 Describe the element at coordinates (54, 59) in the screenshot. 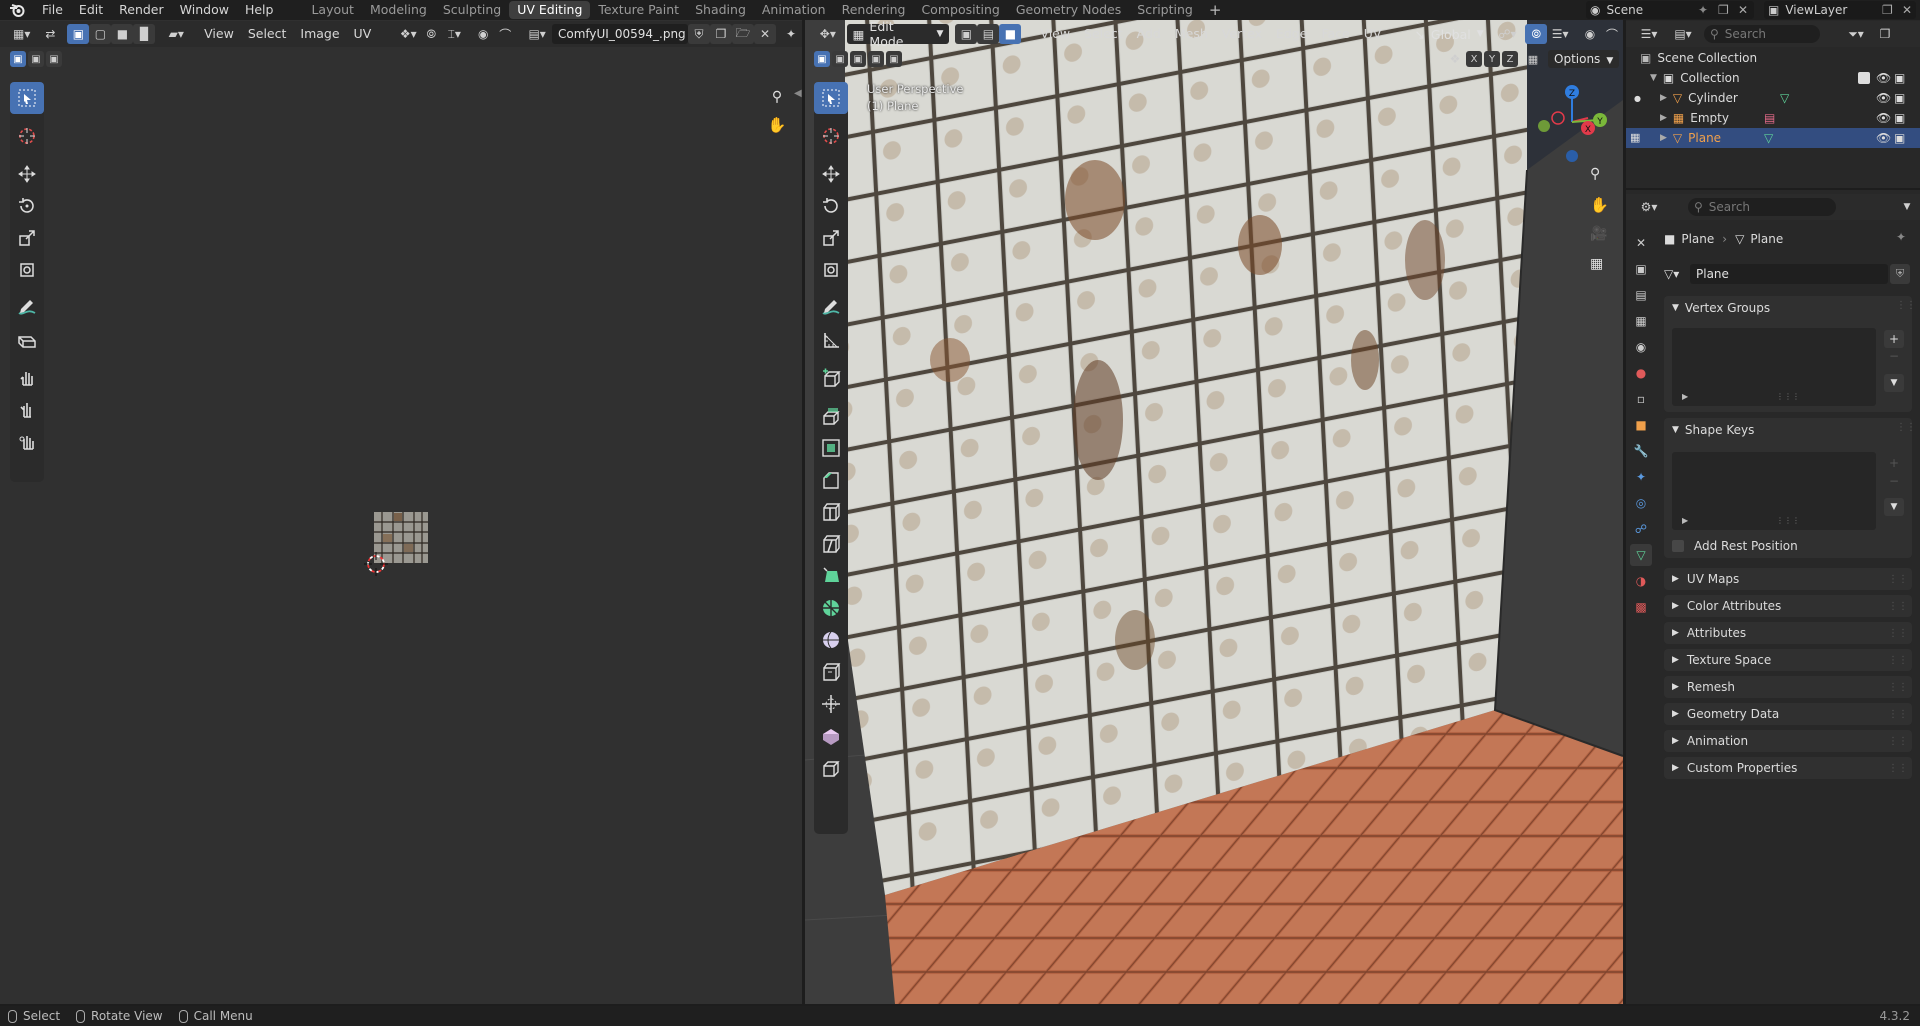

I see `select-subtract-icon: ▣` at that location.